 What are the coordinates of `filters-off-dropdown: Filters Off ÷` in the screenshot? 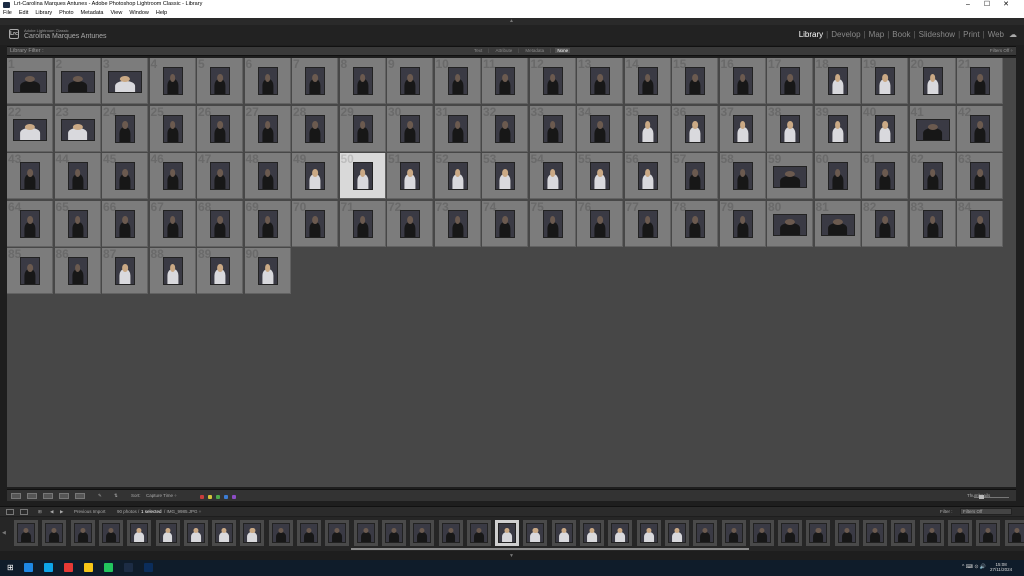 It's located at (1001, 50).